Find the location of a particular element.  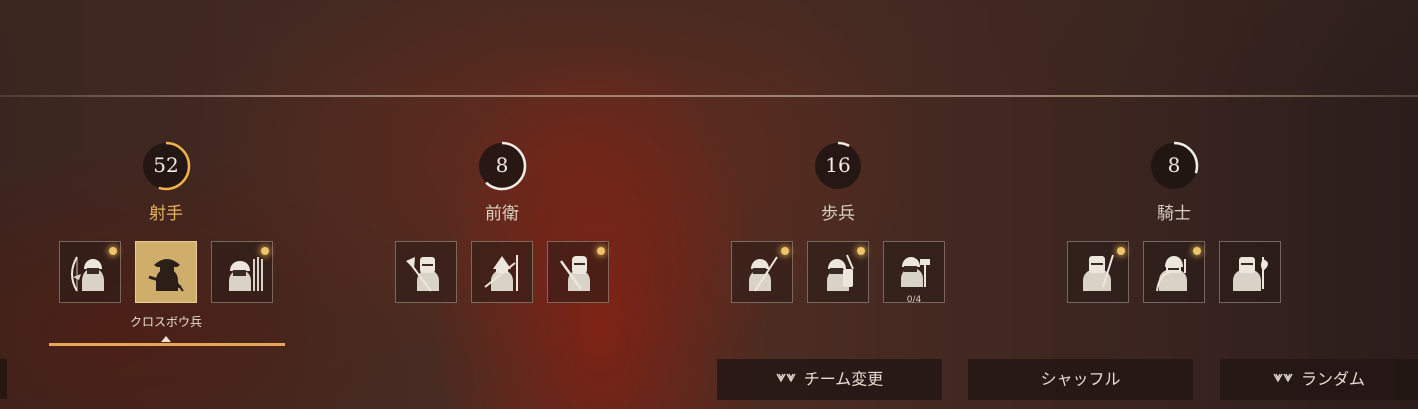

section-divider is located at coordinates (709, 96).